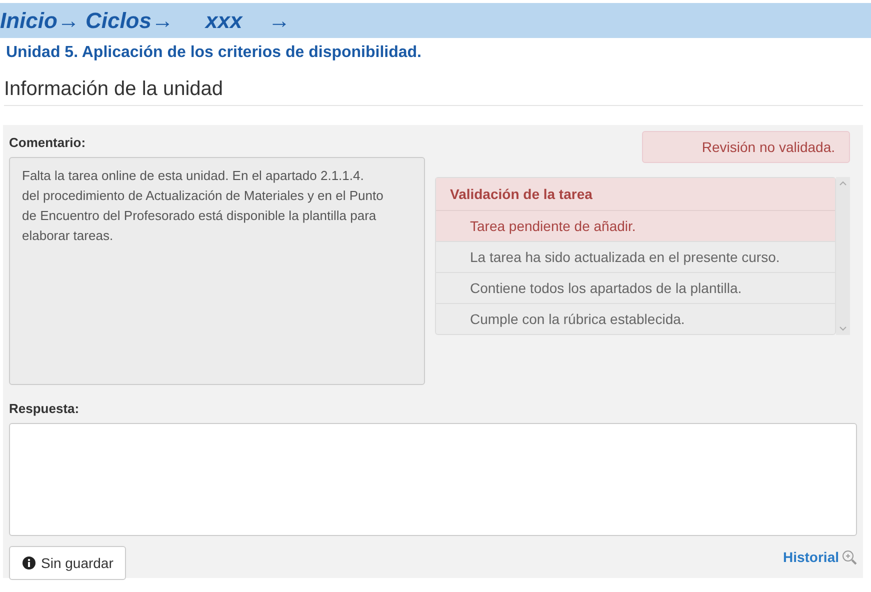 Image resolution: width=871 pixels, height=592 pixels. Describe the element at coordinates (223, 21) in the screenshot. I see `breadcrumb-link: xxx` at that location.